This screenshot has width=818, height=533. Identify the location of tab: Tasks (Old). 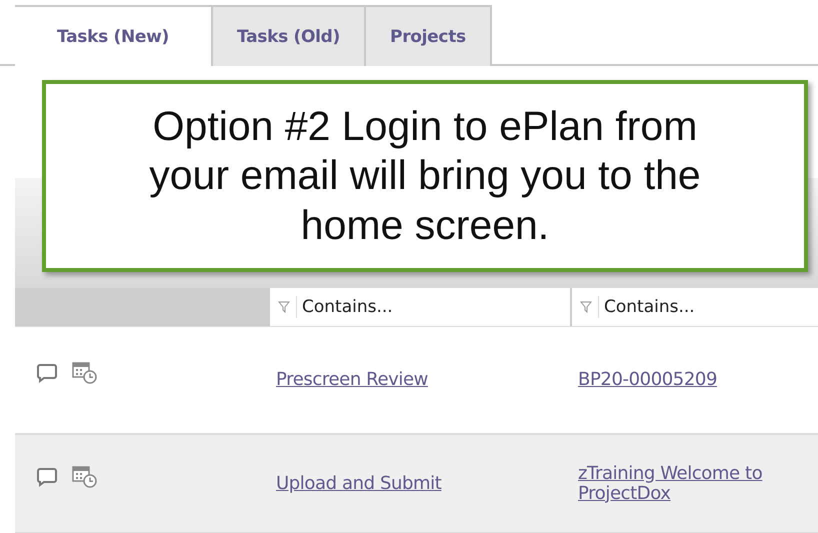
(288, 35).